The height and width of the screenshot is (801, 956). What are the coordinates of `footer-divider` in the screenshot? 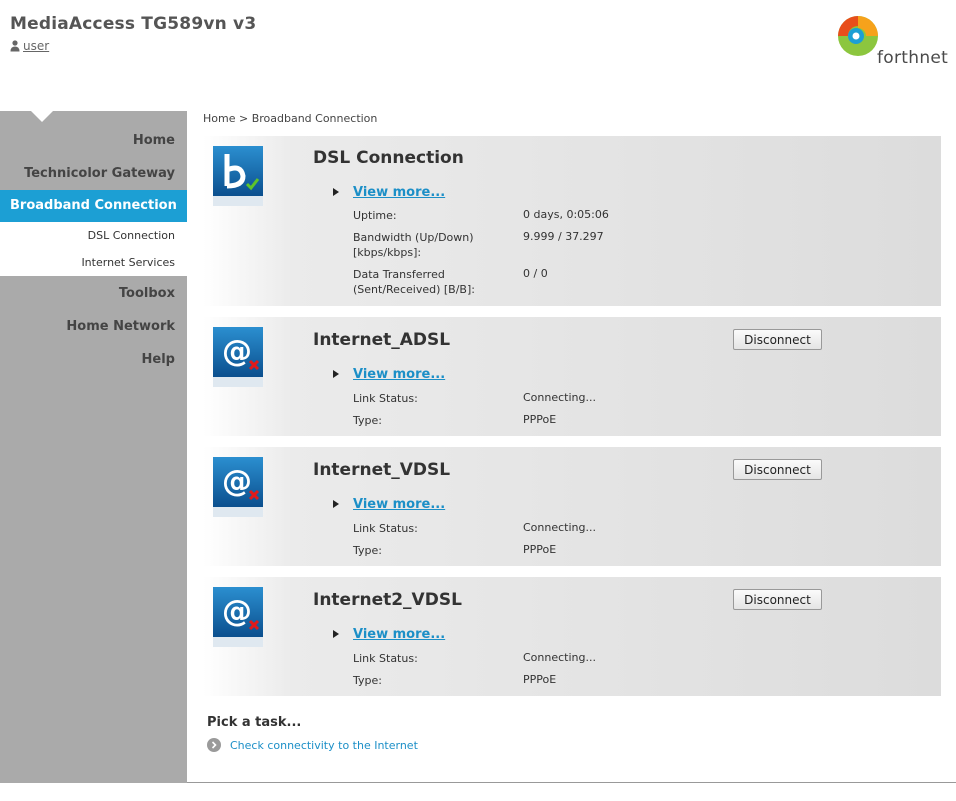 It's located at (571, 782).